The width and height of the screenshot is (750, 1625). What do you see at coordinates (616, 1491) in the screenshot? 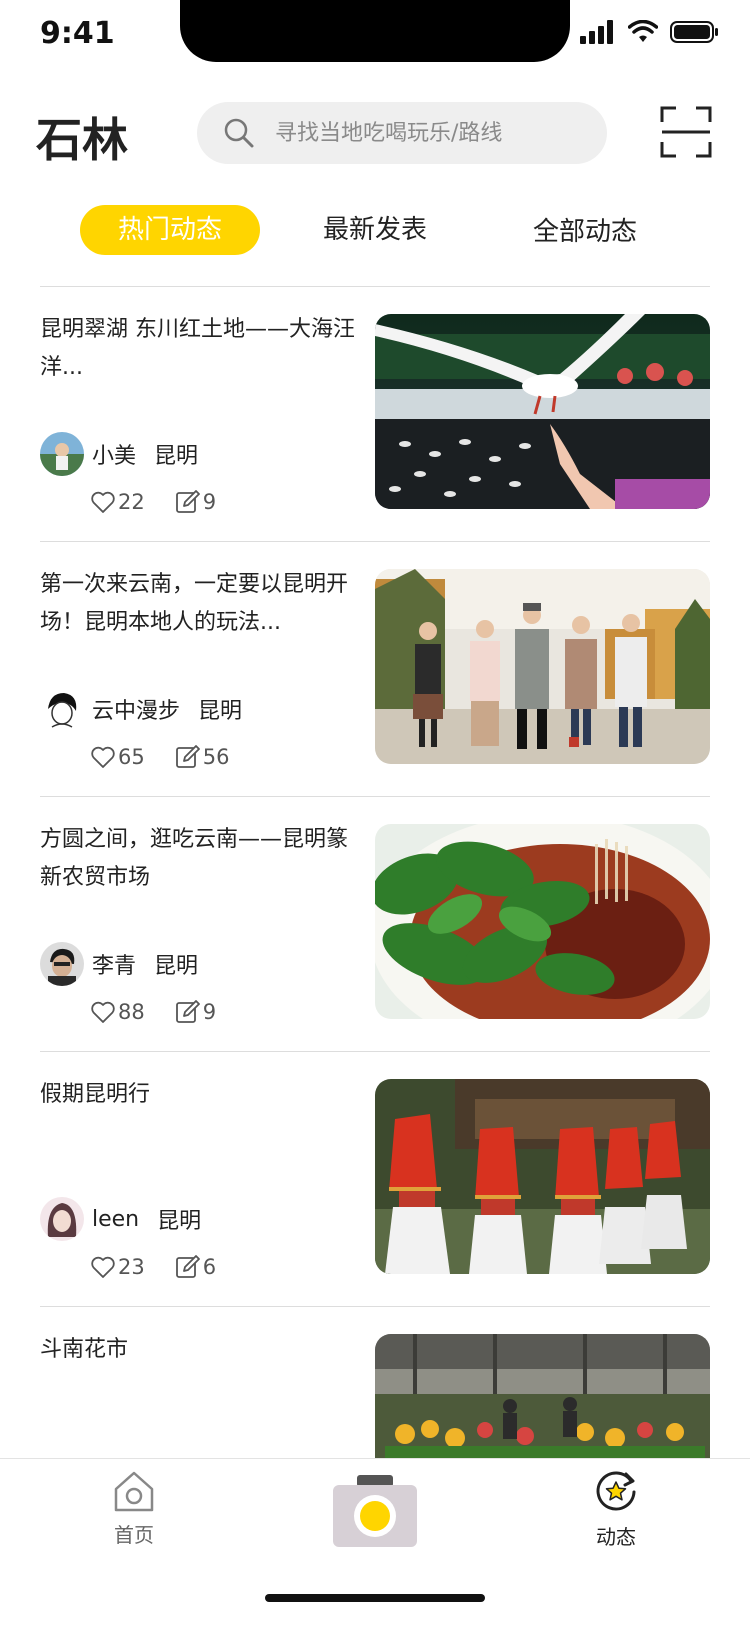
I see `refresh-star-icon` at bounding box center [616, 1491].